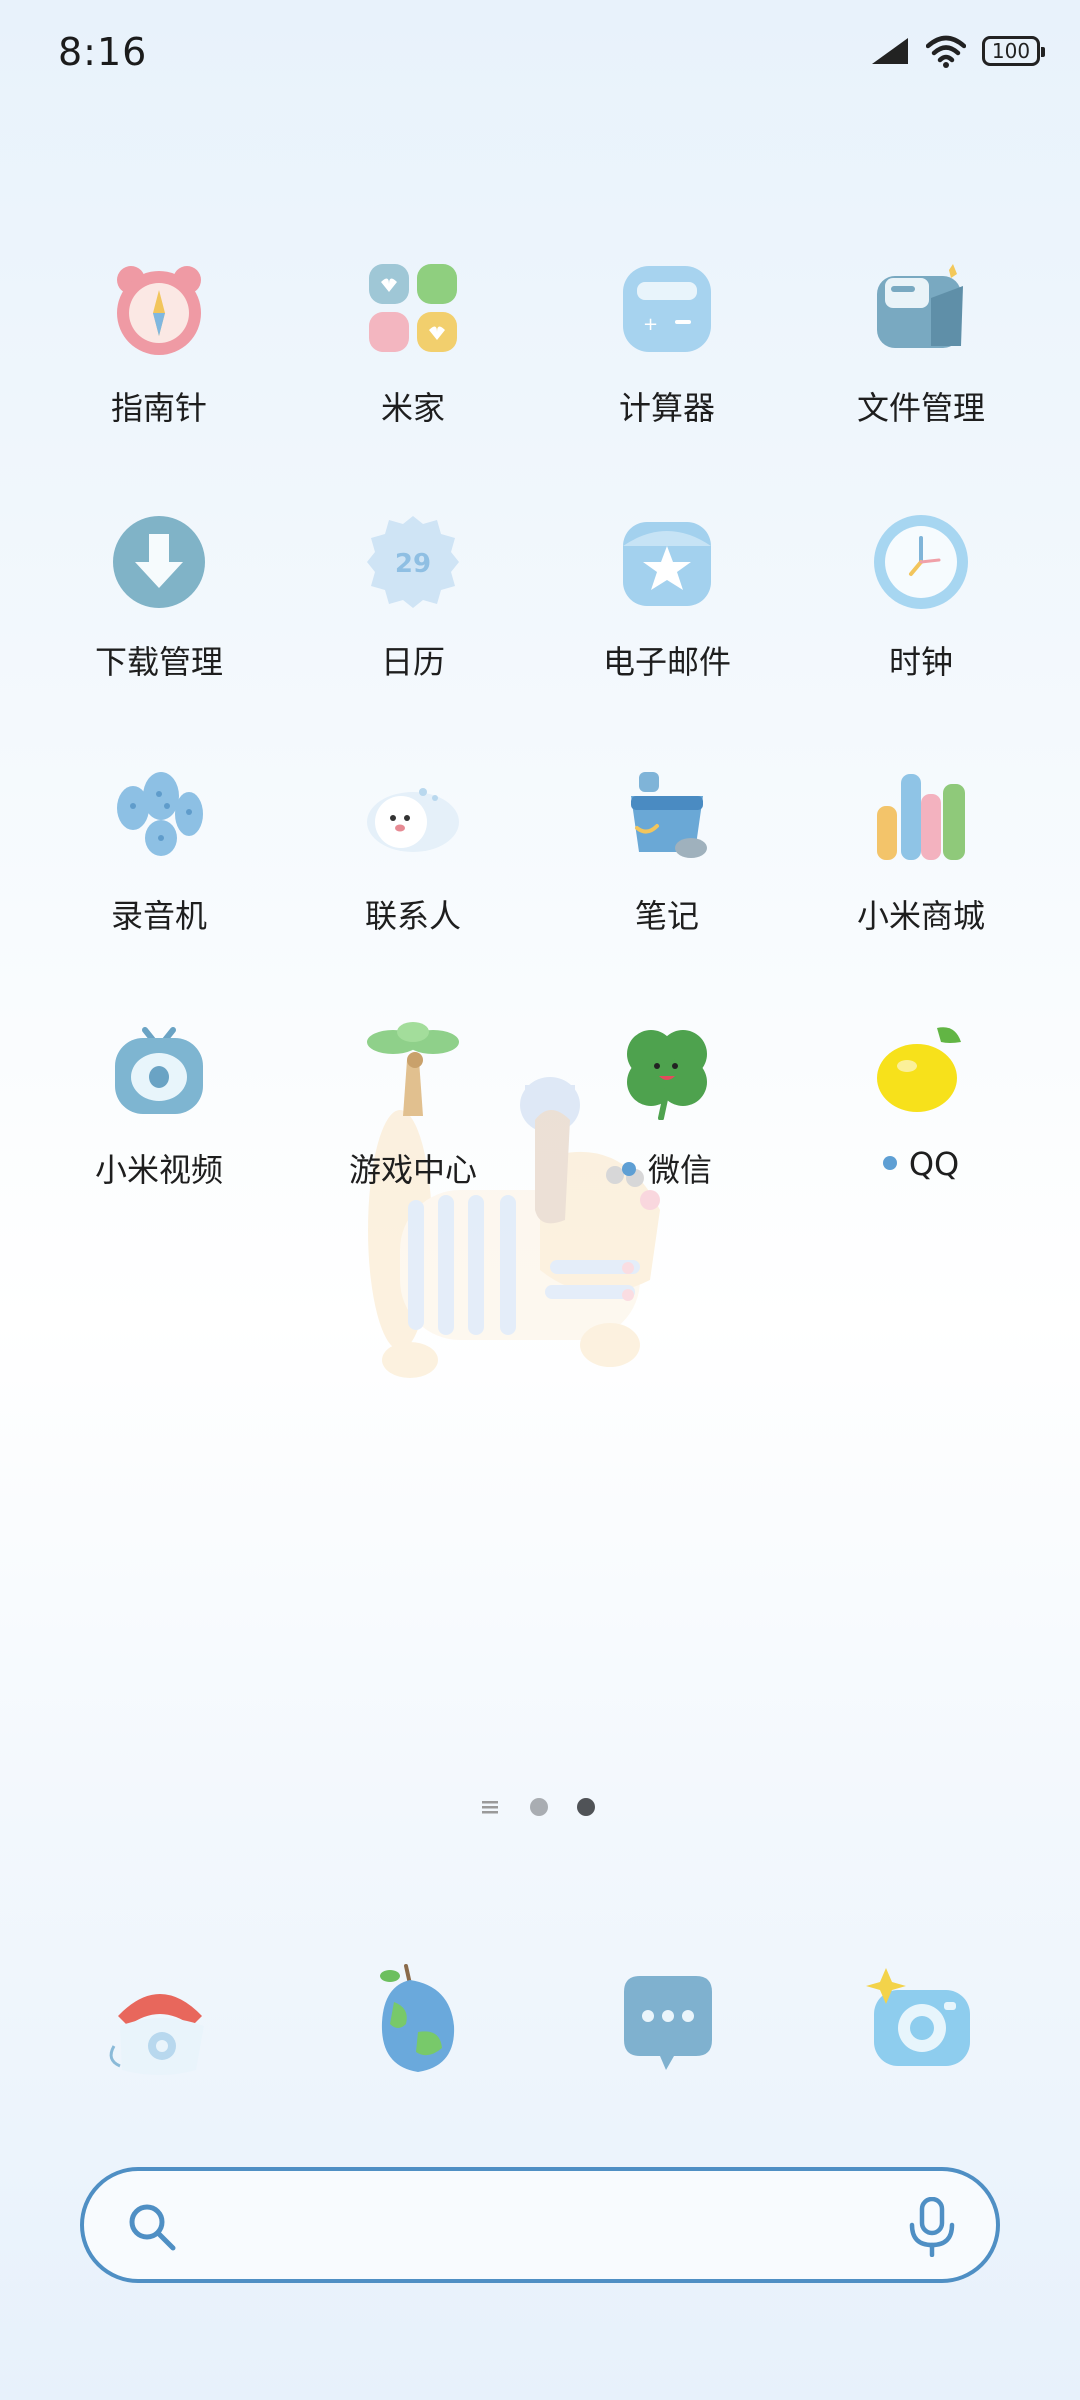 The height and width of the screenshot is (2400, 1080). I want to click on camera-icon, so click(918, 2017).